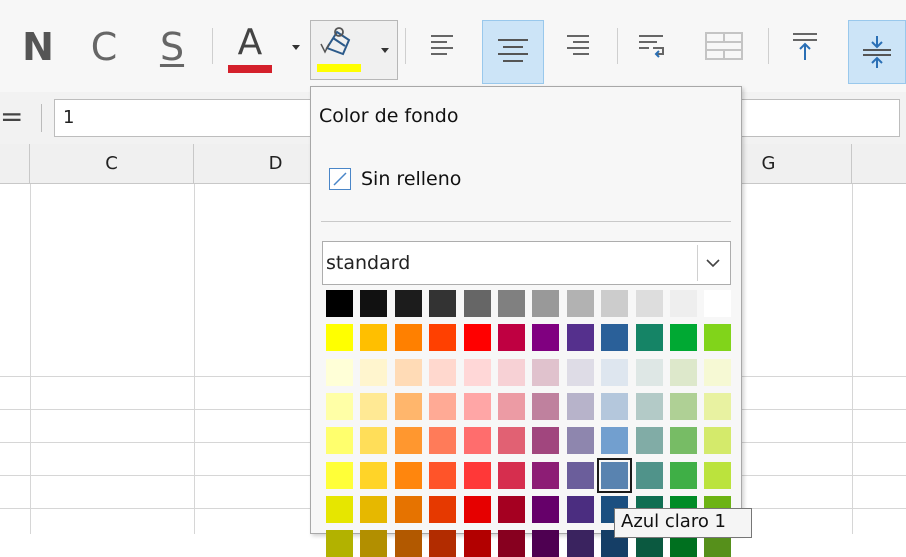 The height and width of the screenshot is (557, 906). What do you see at coordinates (296, 47) in the screenshot?
I see `font-color-dropdown-icon` at bounding box center [296, 47].